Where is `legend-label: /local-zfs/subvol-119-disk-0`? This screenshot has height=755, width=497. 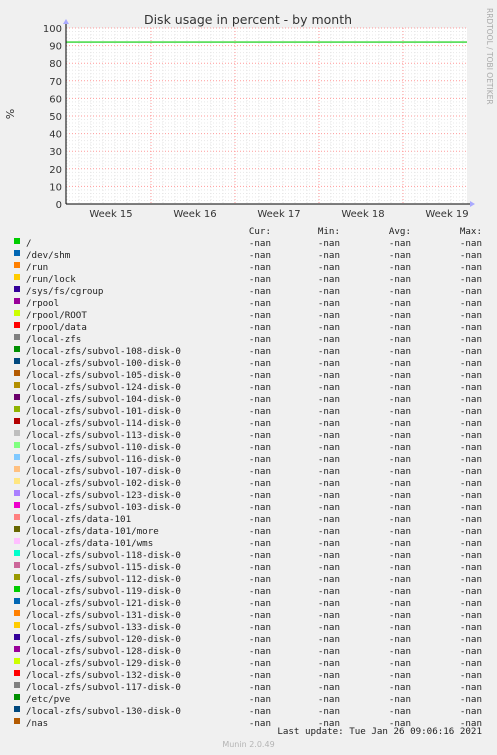
legend-label: /local-zfs/subvol-119-disk-0 is located at coordinates (103, 591).